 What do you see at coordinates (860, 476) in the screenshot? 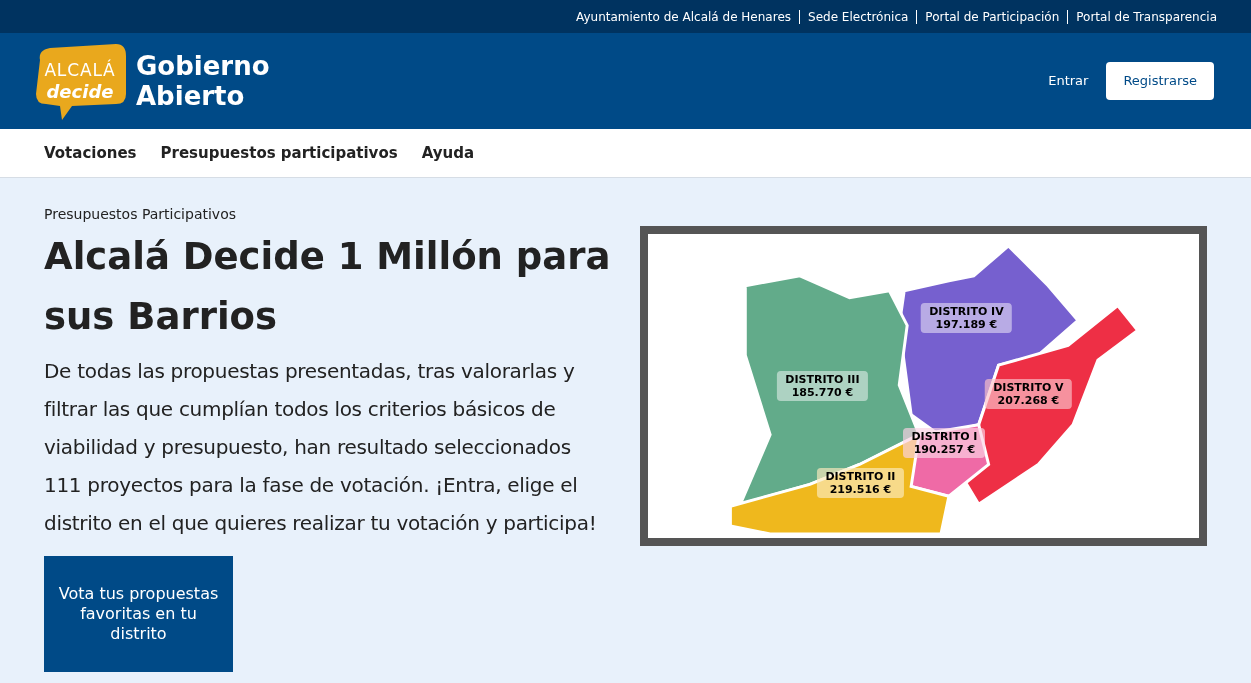
I see `district-name: DISTRITO II` at bounding box center [860, 476].